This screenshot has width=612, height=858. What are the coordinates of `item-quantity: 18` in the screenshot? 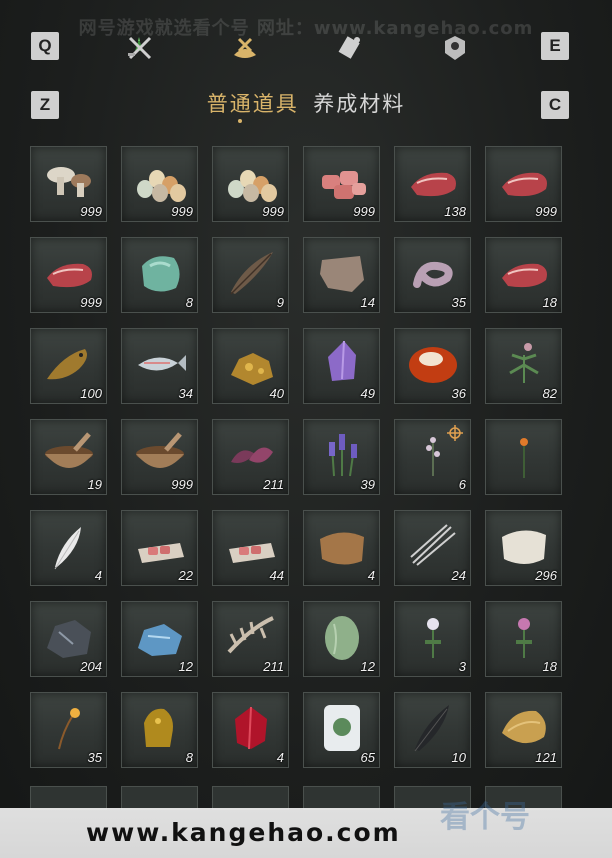 It's located at (549, 666).